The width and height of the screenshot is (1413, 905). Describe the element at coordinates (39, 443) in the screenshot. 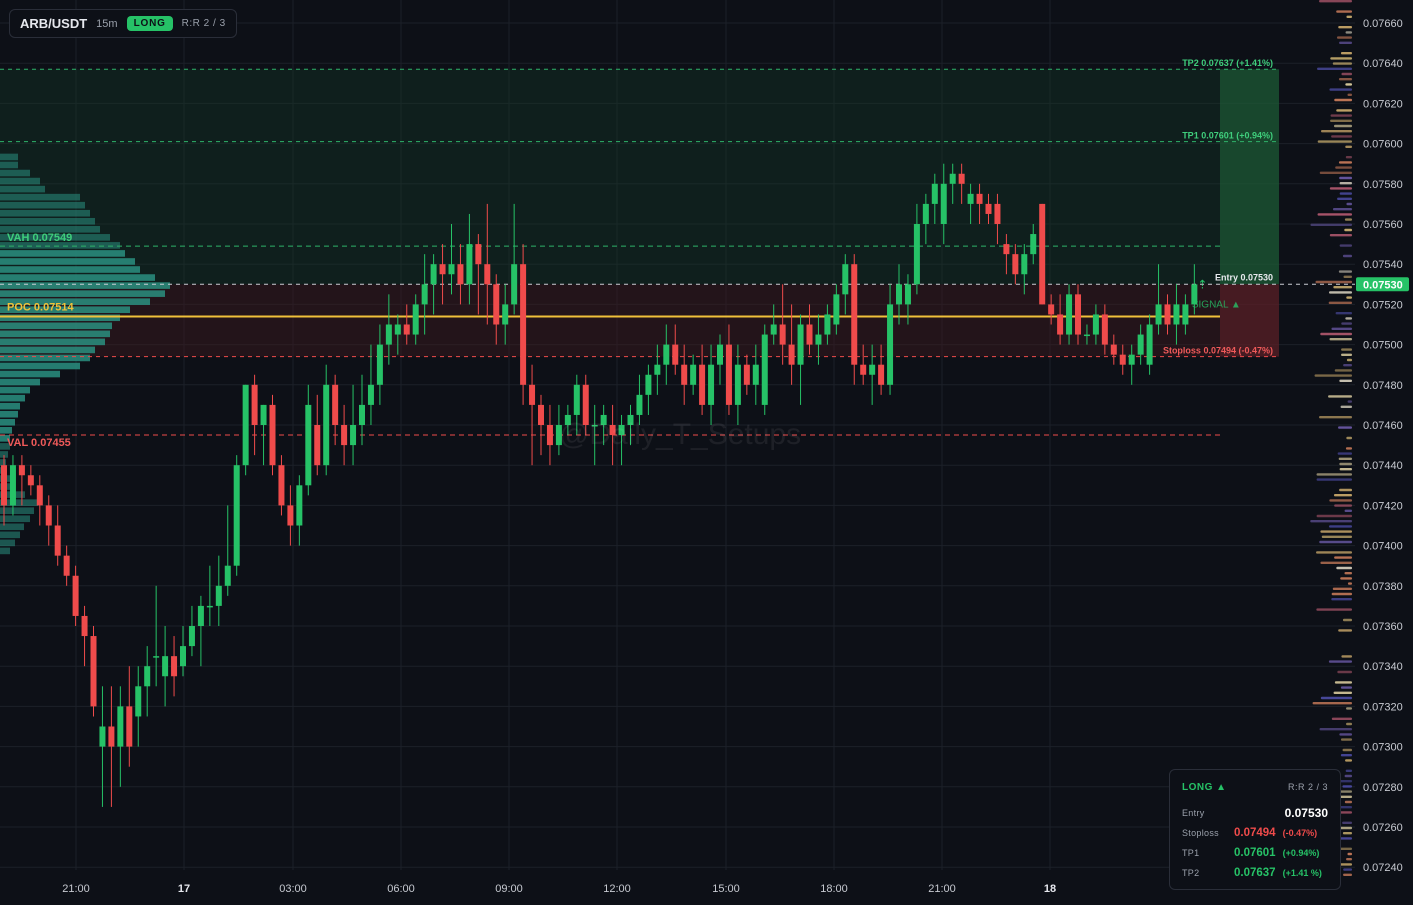

I see `val-label: VAL 0.07455` at that location.